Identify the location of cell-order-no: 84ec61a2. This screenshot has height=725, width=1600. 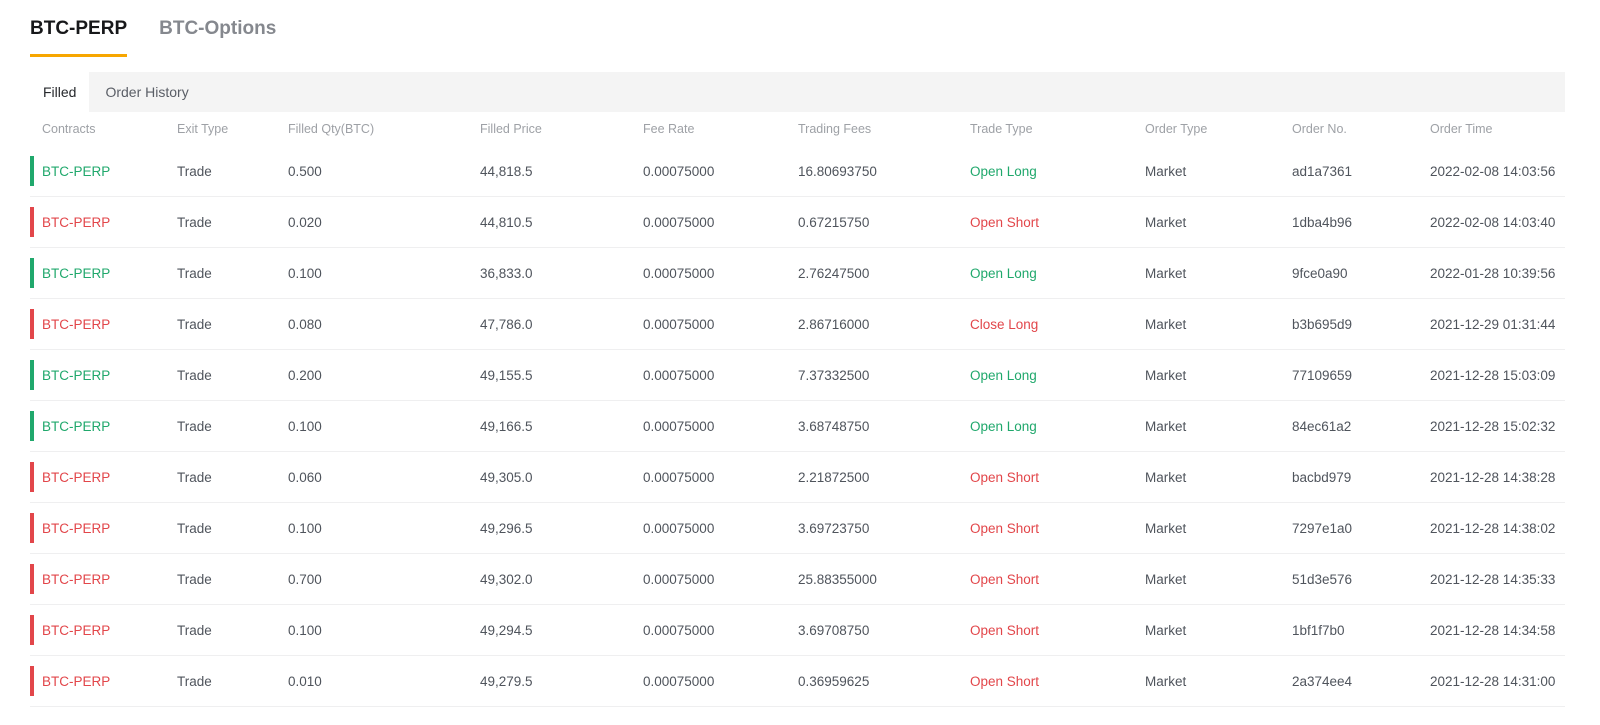
(1322, 426).